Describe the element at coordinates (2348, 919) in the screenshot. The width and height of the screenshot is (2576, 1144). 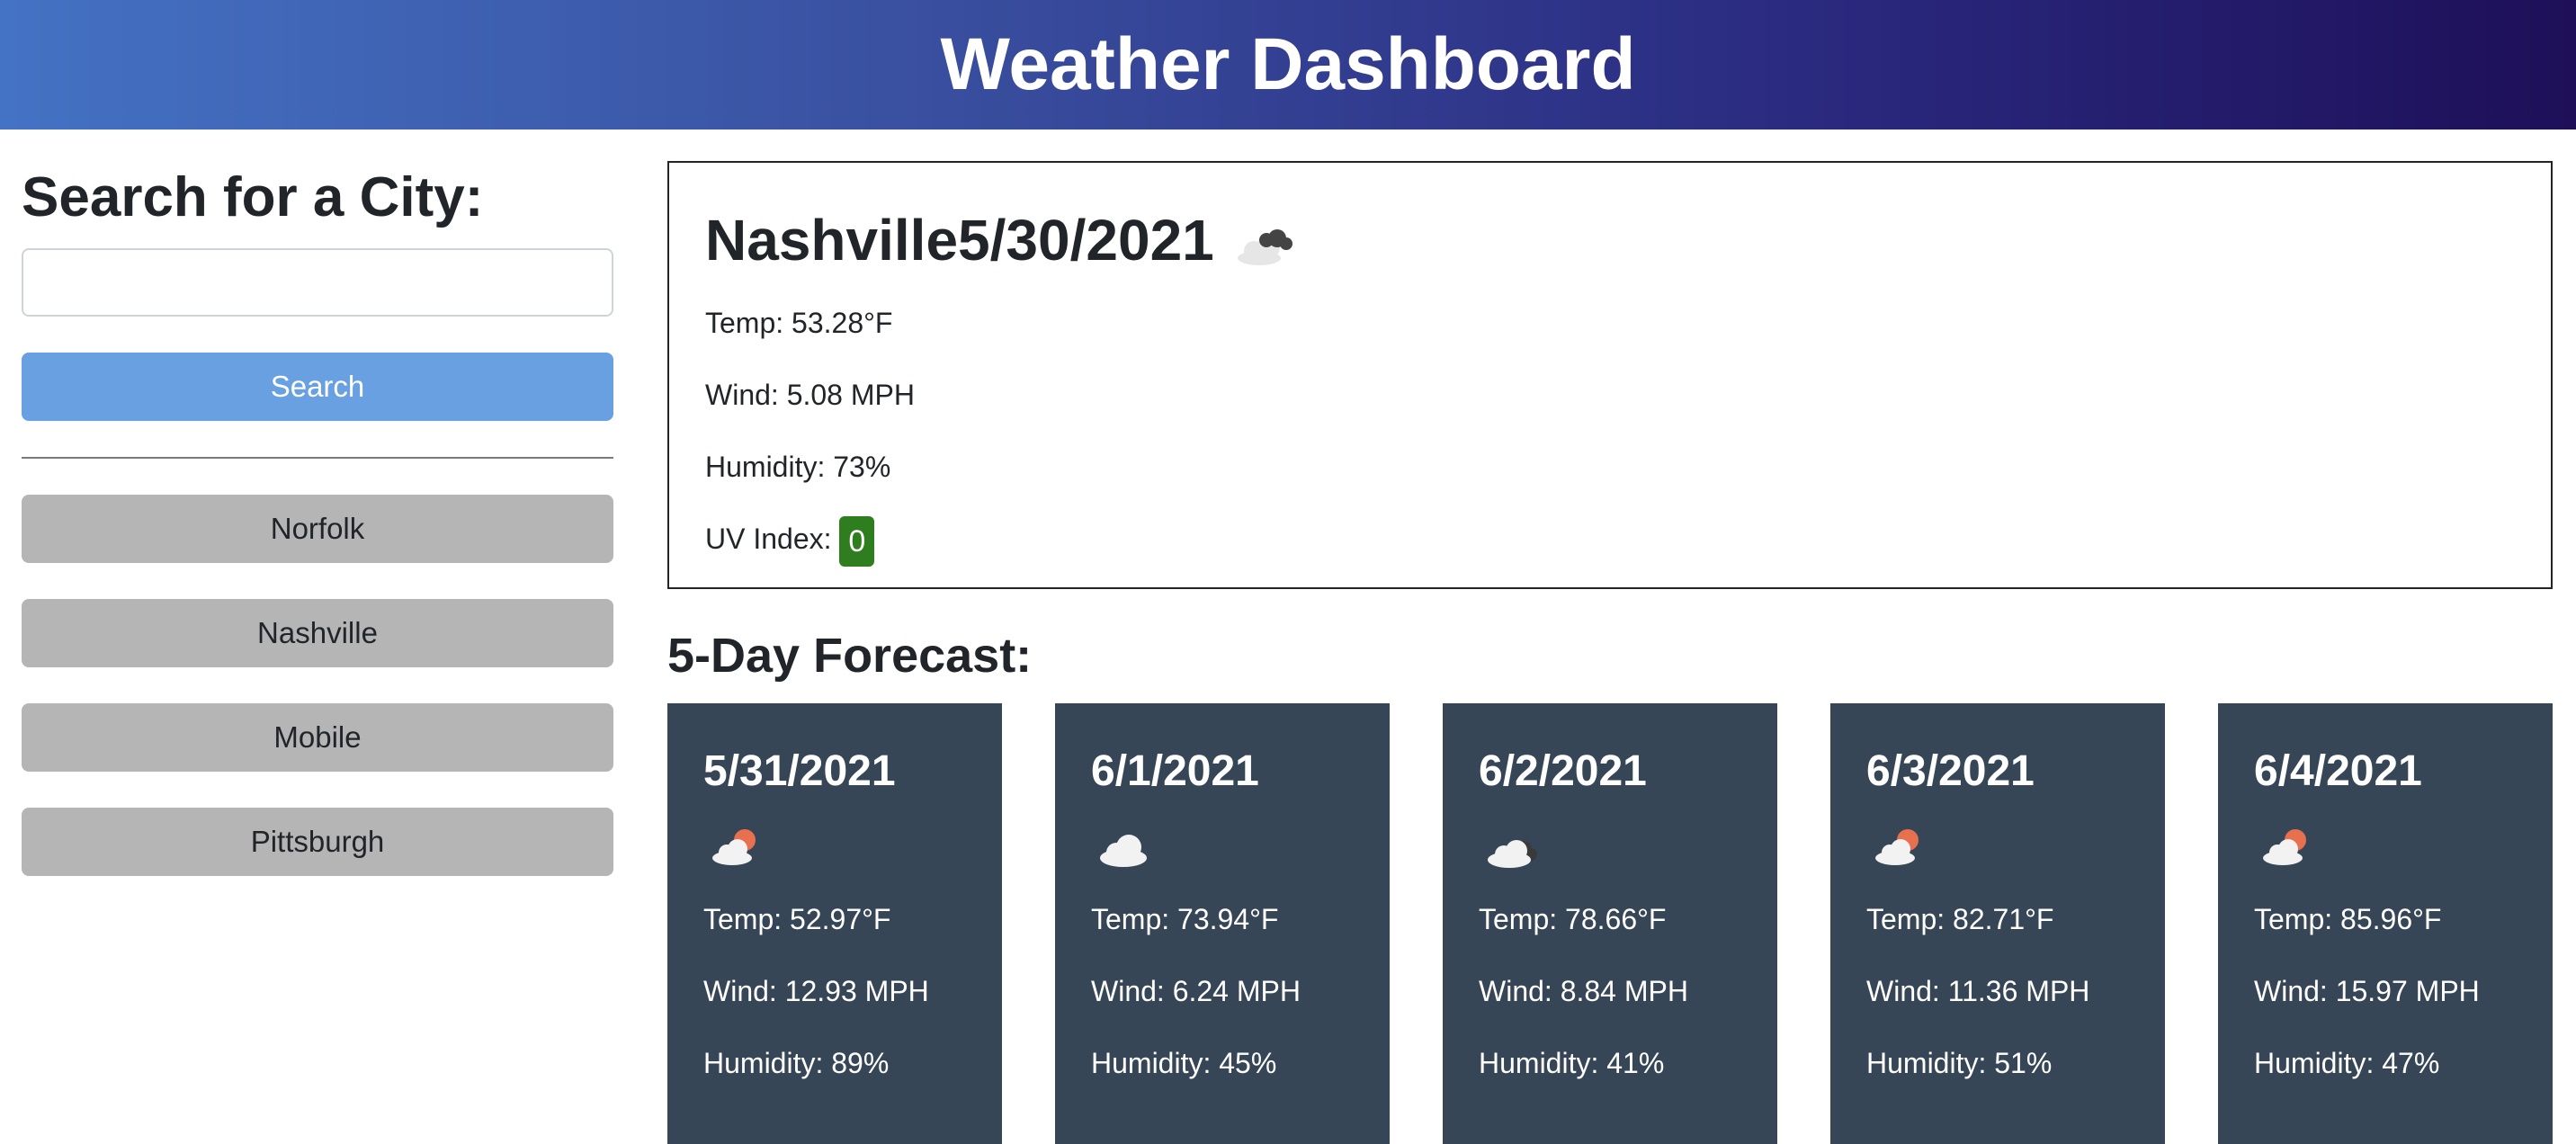
I see `forecast-temp: Temp: 85.96°F` at that location.